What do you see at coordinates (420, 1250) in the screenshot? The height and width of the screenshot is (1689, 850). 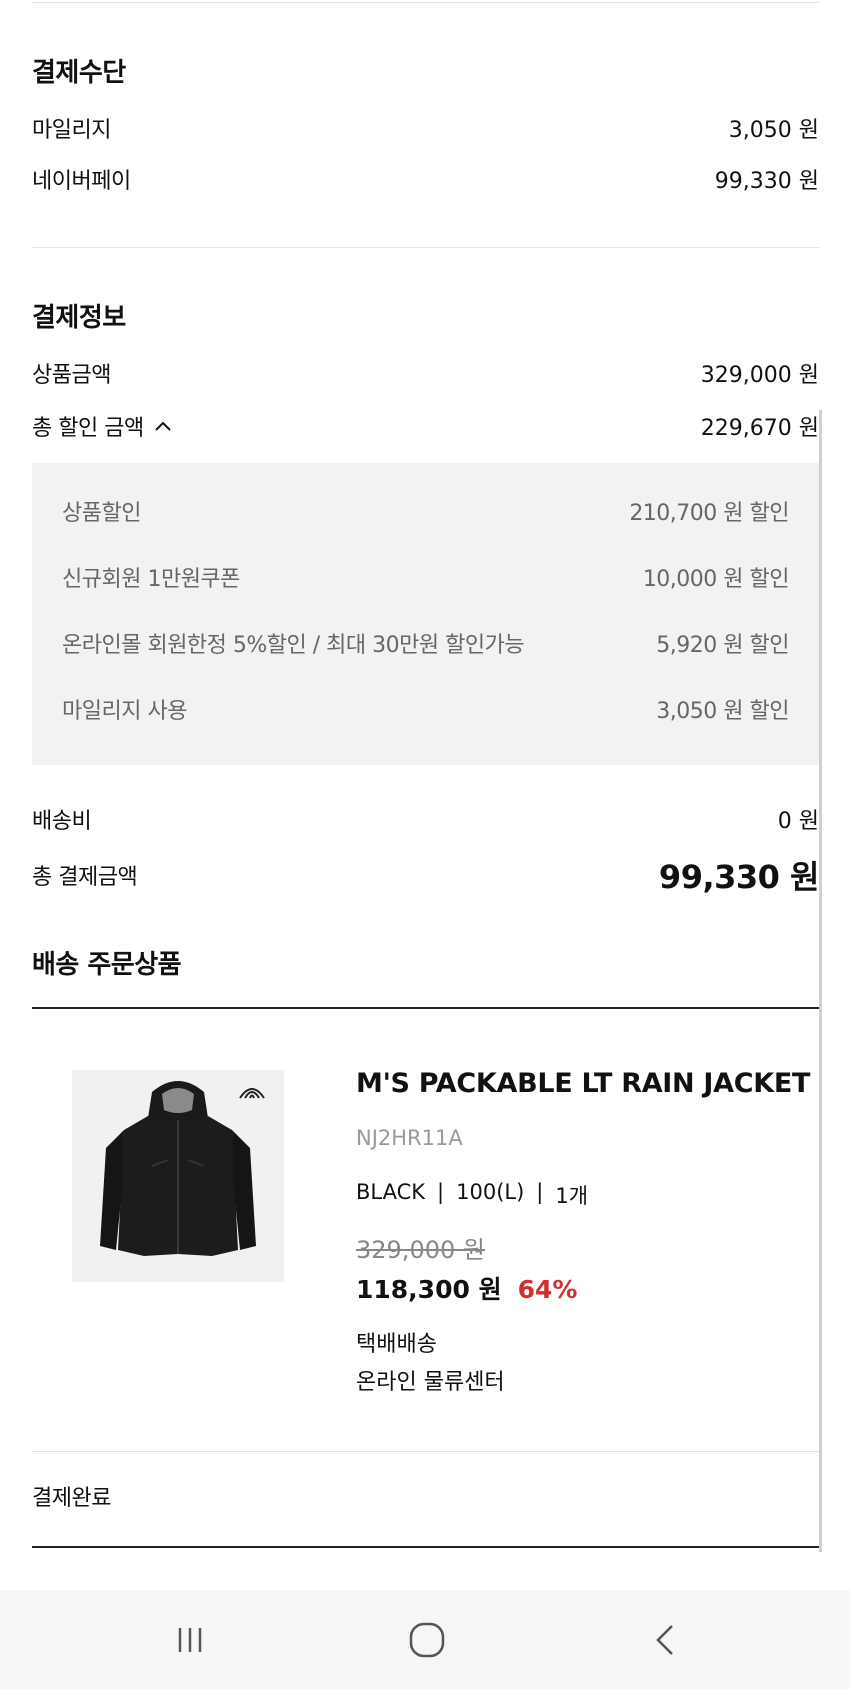 I see `original-price: 329,000 원` at bounding box center [420, 1250].